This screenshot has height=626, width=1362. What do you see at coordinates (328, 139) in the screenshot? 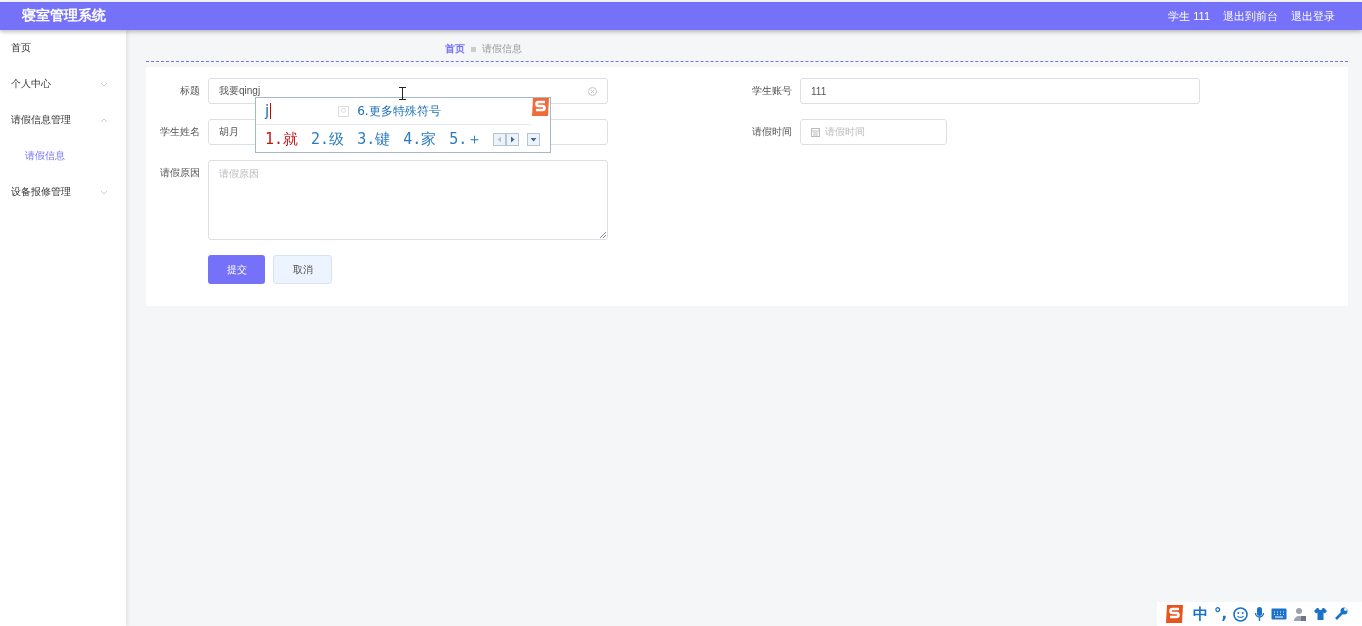
I see `ime-candidate: 2.级` at bounding box center [328, 139].